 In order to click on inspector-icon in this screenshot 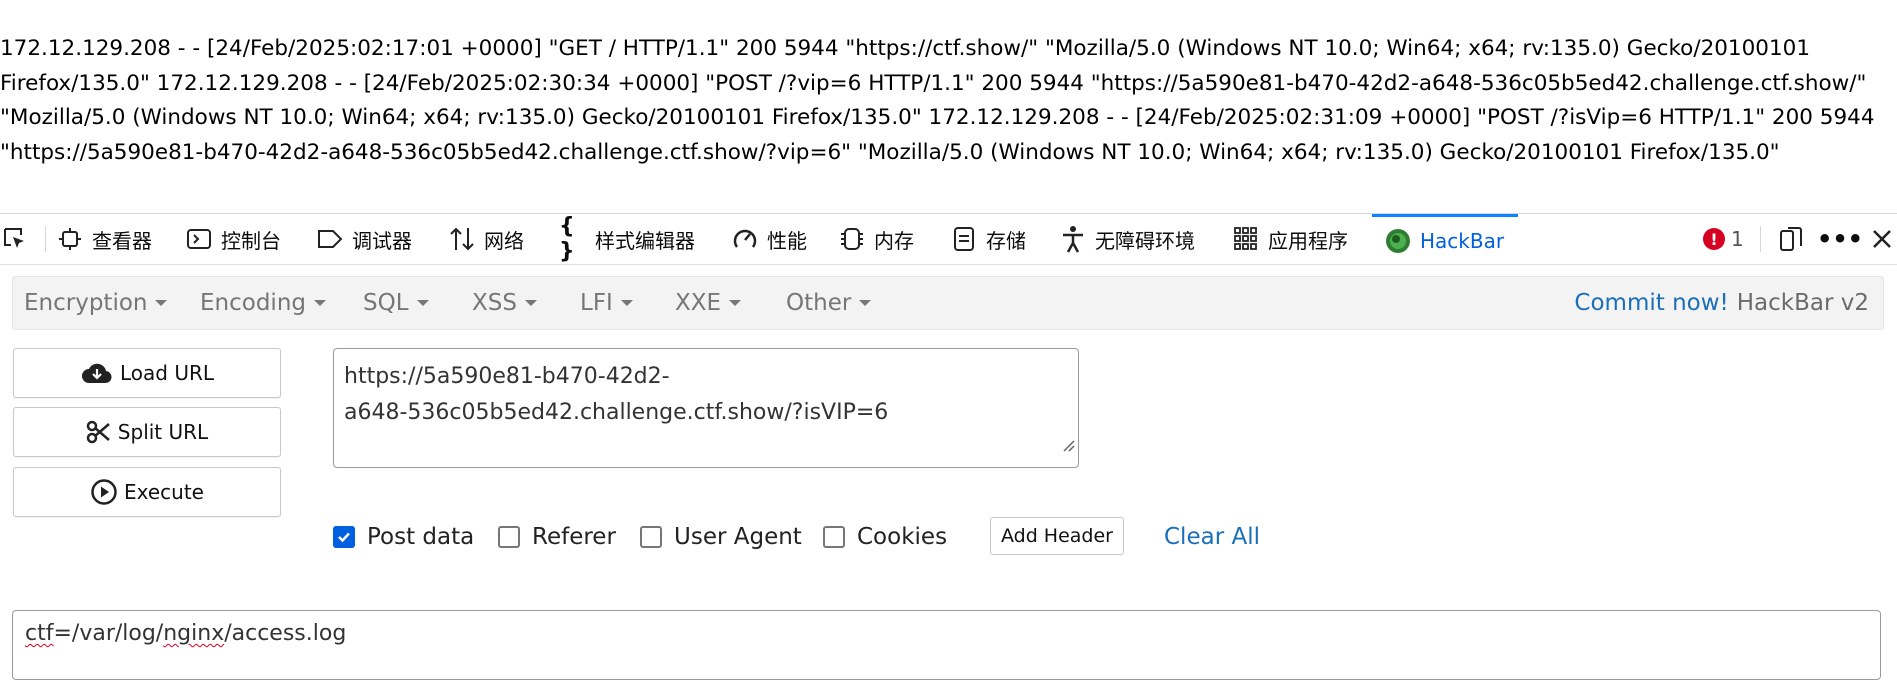, I will do `click(70, 239)`.